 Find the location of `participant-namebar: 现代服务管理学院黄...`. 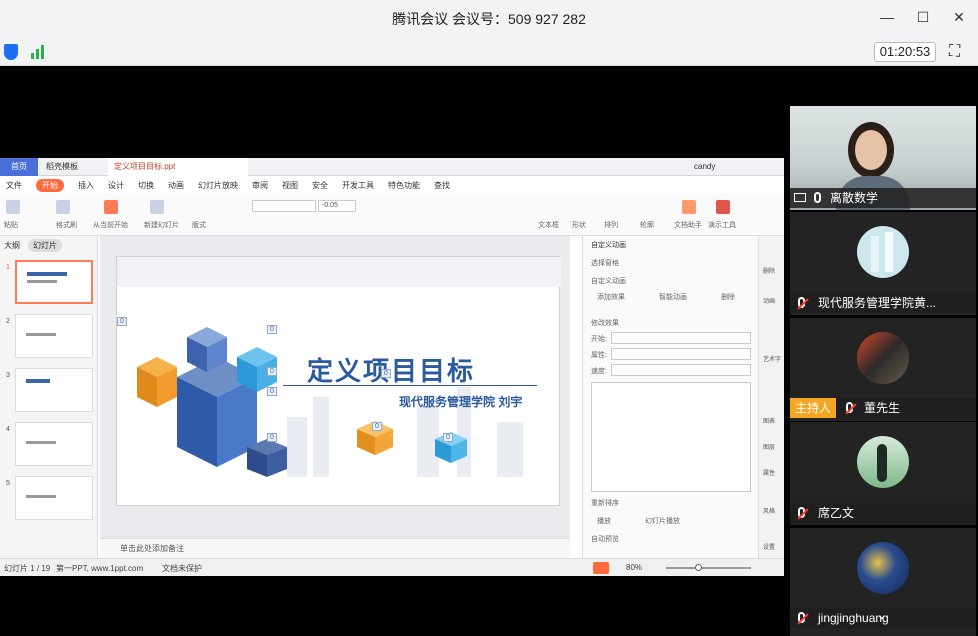

participant-namebar: 现代服务管理学院黄... is located at coordinates (883, 303).